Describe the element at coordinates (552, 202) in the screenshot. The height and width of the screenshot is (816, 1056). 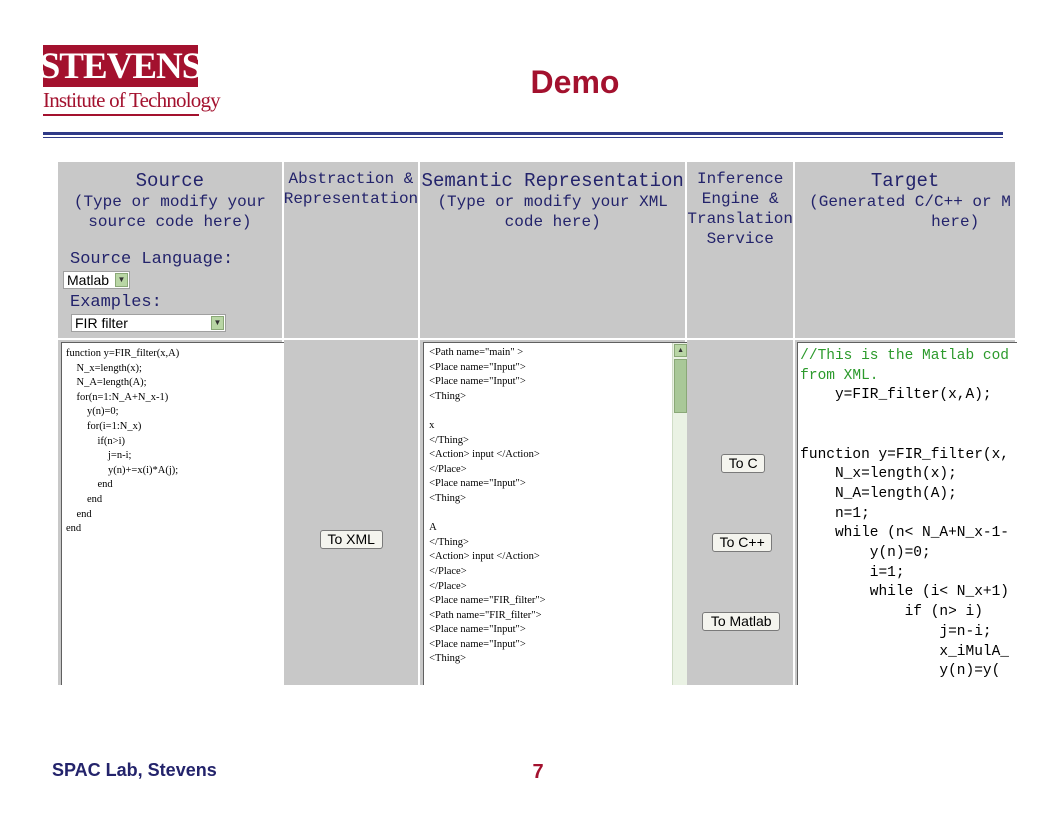
I see `semantic-subtitle-1: (Type or modify your XML` at that location.